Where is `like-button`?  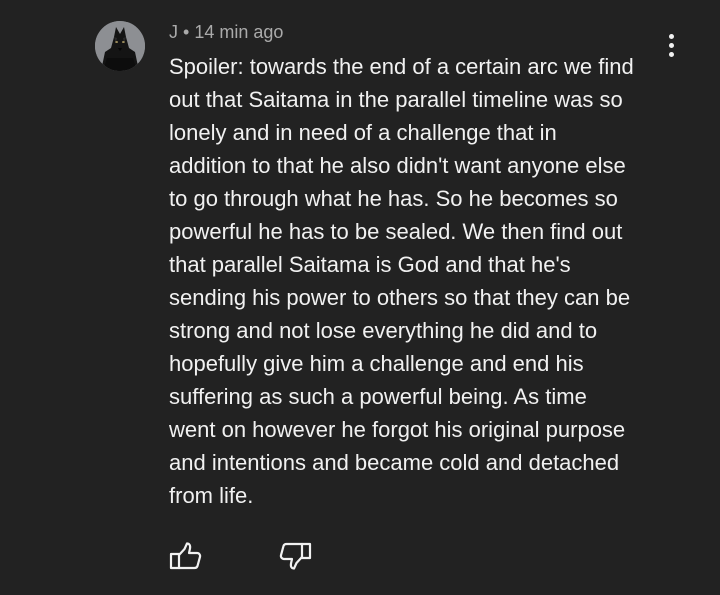
like-button is located at coordinates (186, 556).